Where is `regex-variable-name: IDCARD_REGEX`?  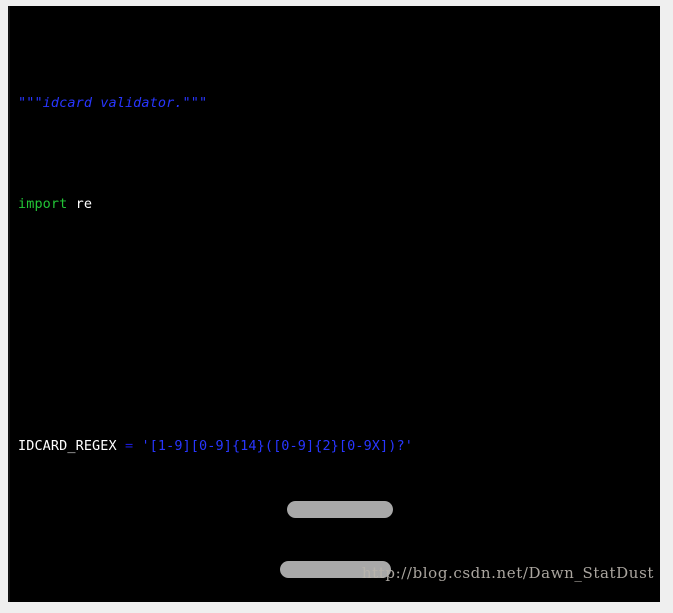
regex-variable-name: IDCARD_REGEX is located at coordinates (67, 446).